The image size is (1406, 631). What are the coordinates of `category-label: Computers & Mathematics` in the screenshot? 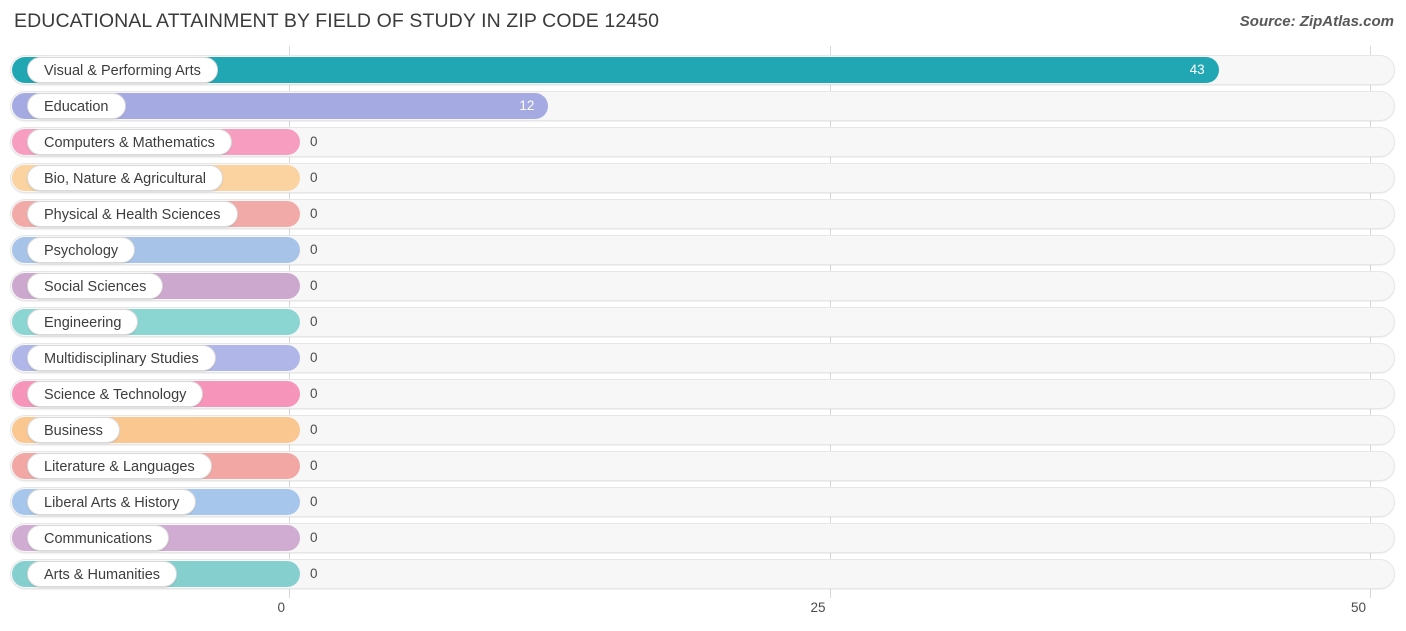 It's located at (129, 142).